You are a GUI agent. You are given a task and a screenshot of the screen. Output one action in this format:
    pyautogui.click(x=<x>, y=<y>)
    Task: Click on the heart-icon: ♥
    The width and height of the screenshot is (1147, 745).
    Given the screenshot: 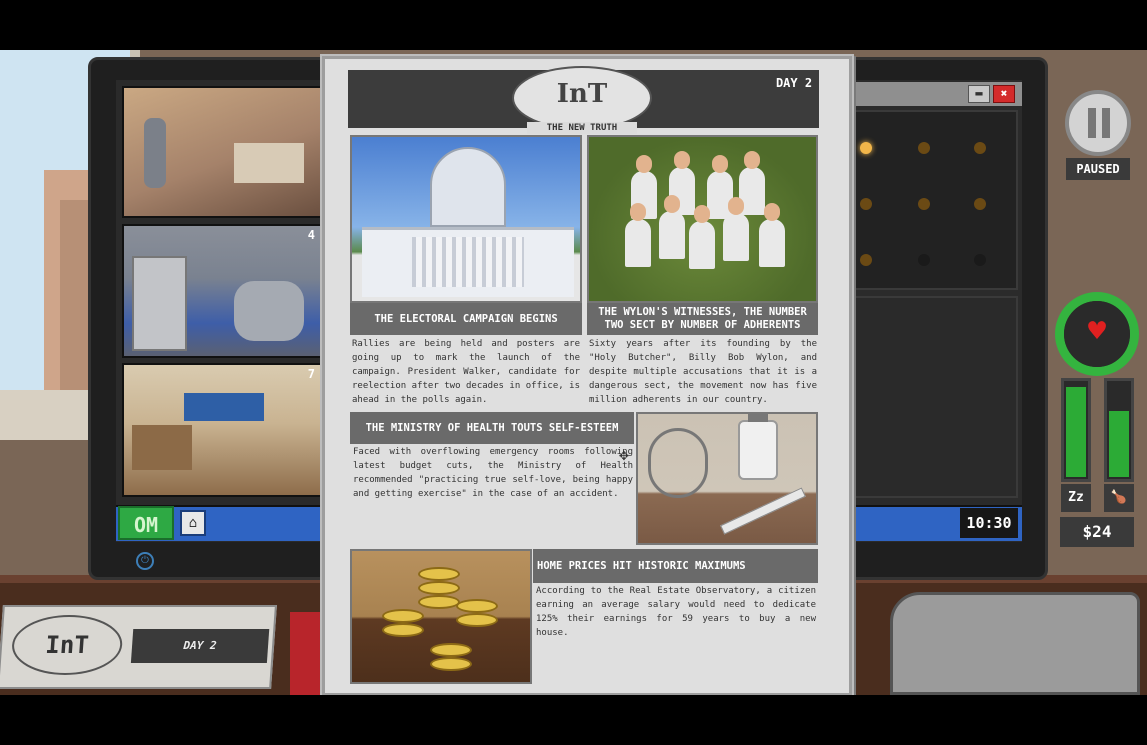 What is the action you would take?
    pyautogui.click(x=1097, y=334)
    